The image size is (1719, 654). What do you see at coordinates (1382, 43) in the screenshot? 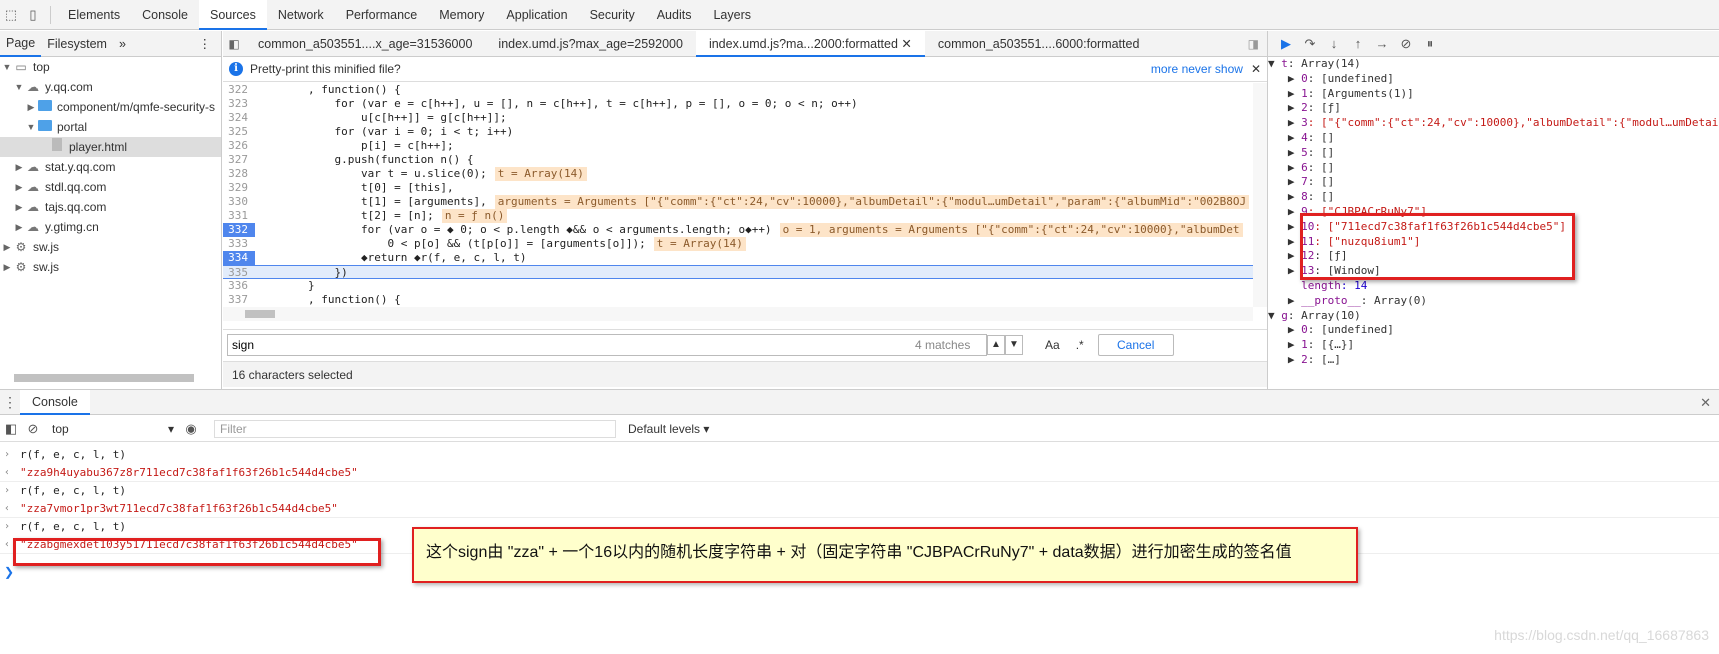
I see `step-icon: →` at bounding box center [1382, 43].